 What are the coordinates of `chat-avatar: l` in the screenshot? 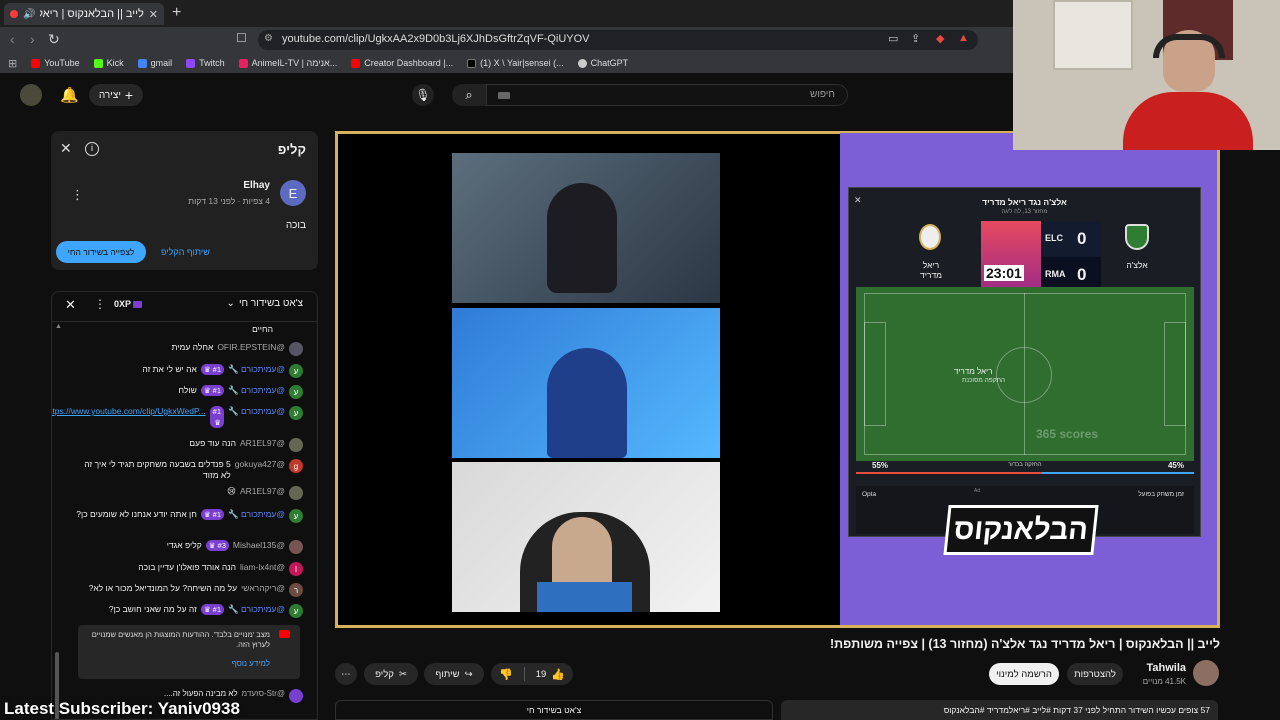 It's located at (296, 569).